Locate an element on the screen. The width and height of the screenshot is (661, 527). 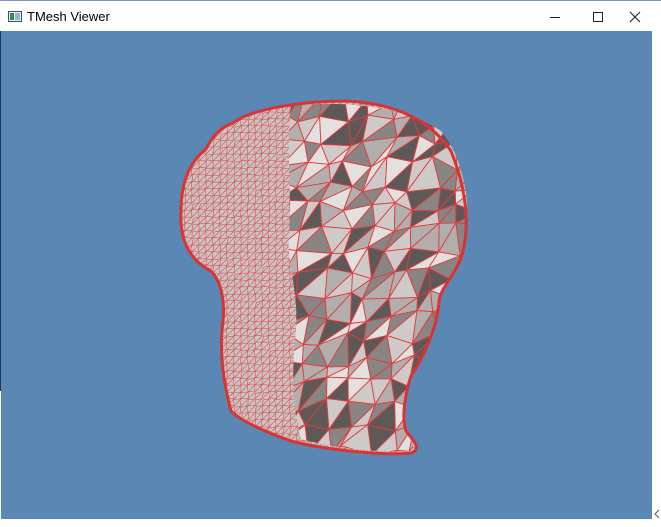
maximize-icon is located at coordinates (598, 16).